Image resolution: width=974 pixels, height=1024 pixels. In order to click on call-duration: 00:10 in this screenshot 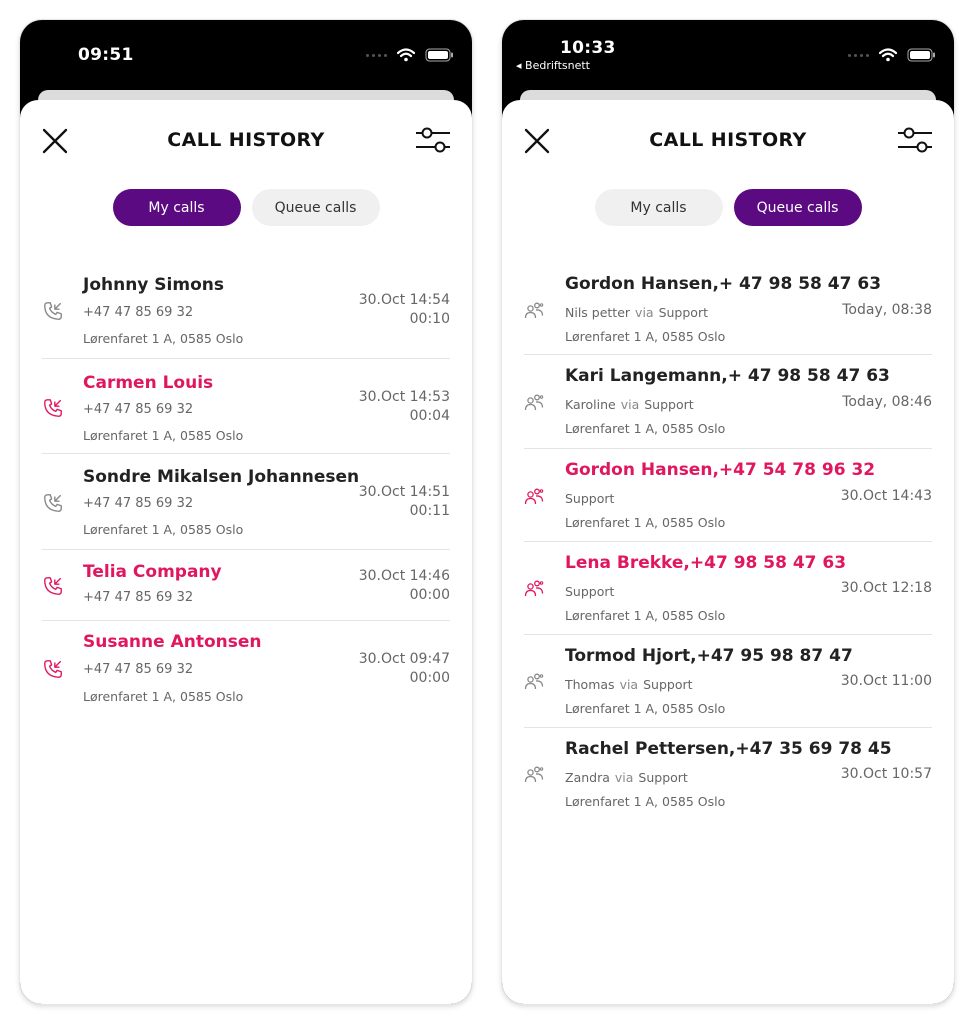, I will do `click(429, 319)`.